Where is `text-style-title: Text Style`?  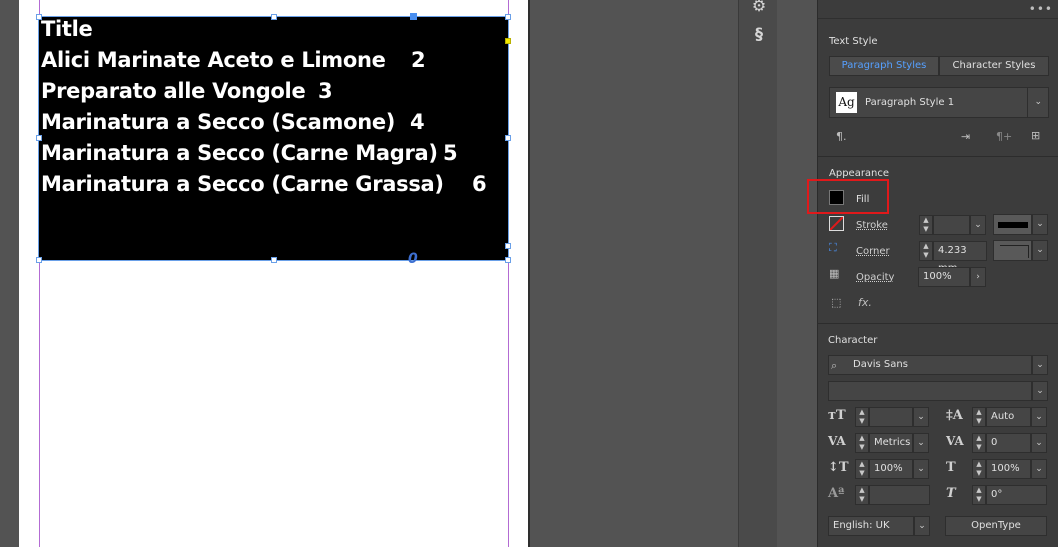
text-style-title: Text Style is located at coordinates (853, 41).